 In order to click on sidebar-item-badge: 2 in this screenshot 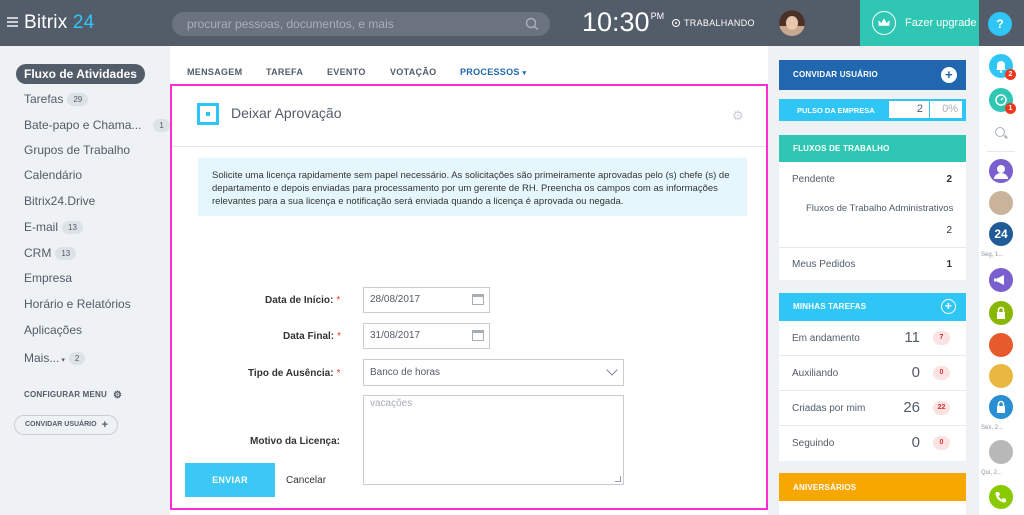, I will do `click(77, 358)`.